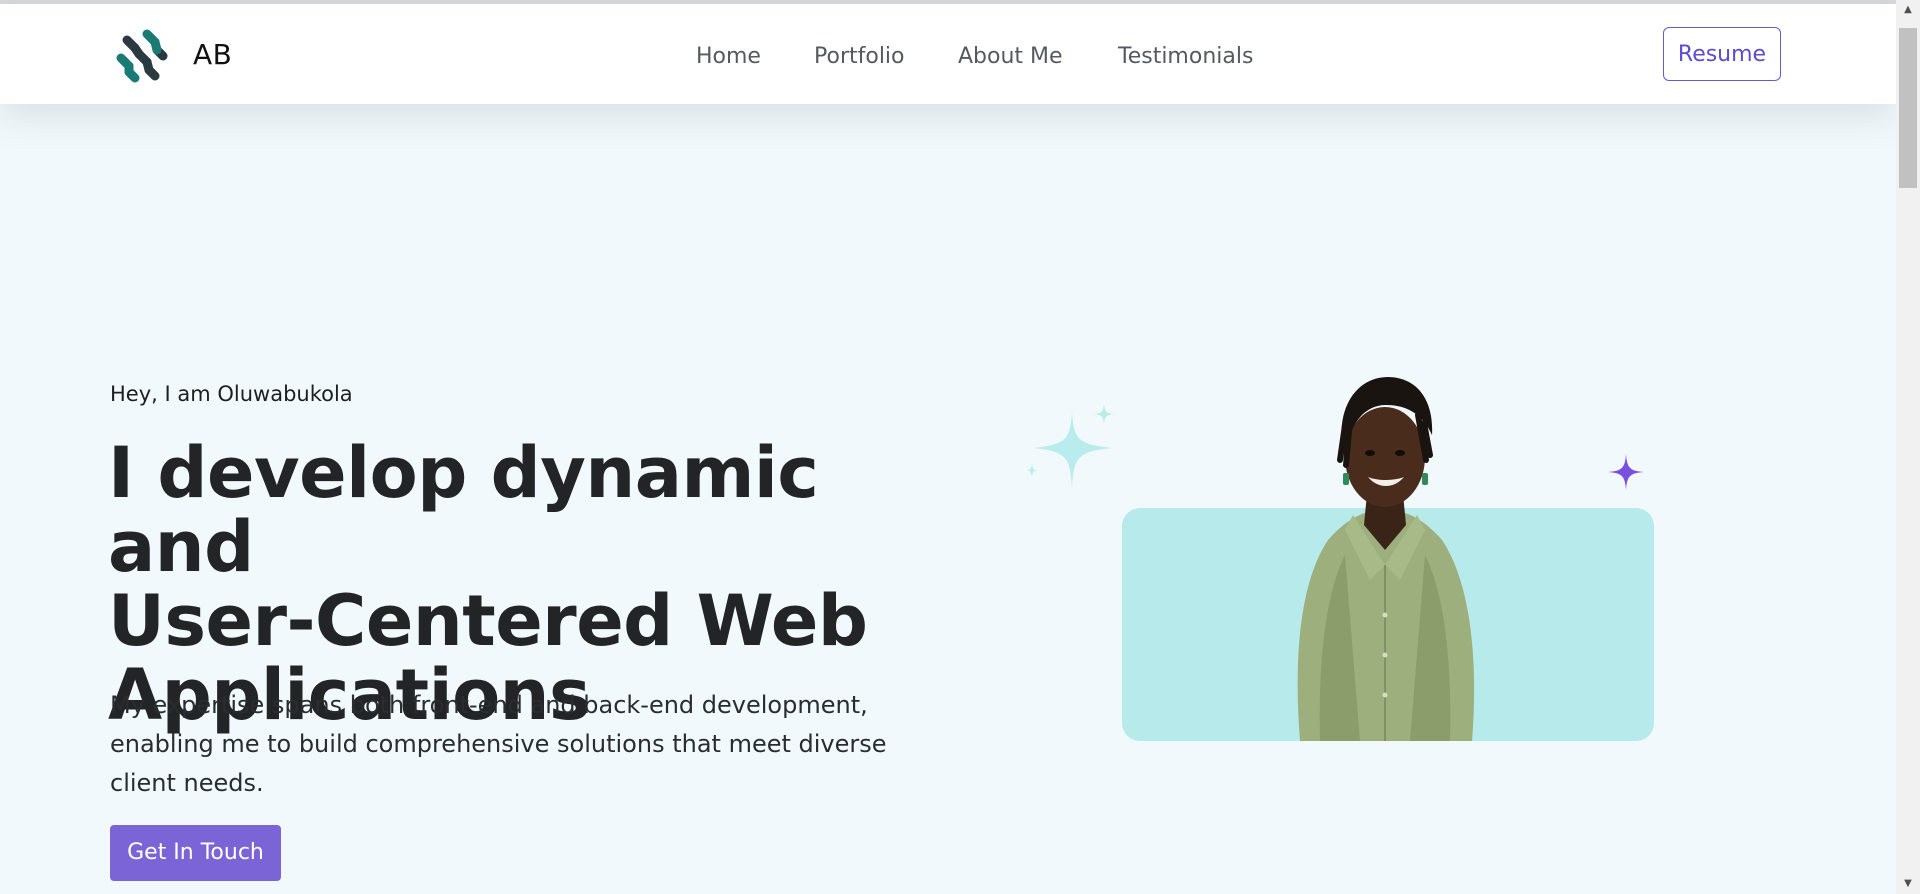 This screenshot has width=1920, height=894. Describe the element at coordinates (859, 56) in the screenshot. I see `nav-link-portfolio: Portfolio` at that location.